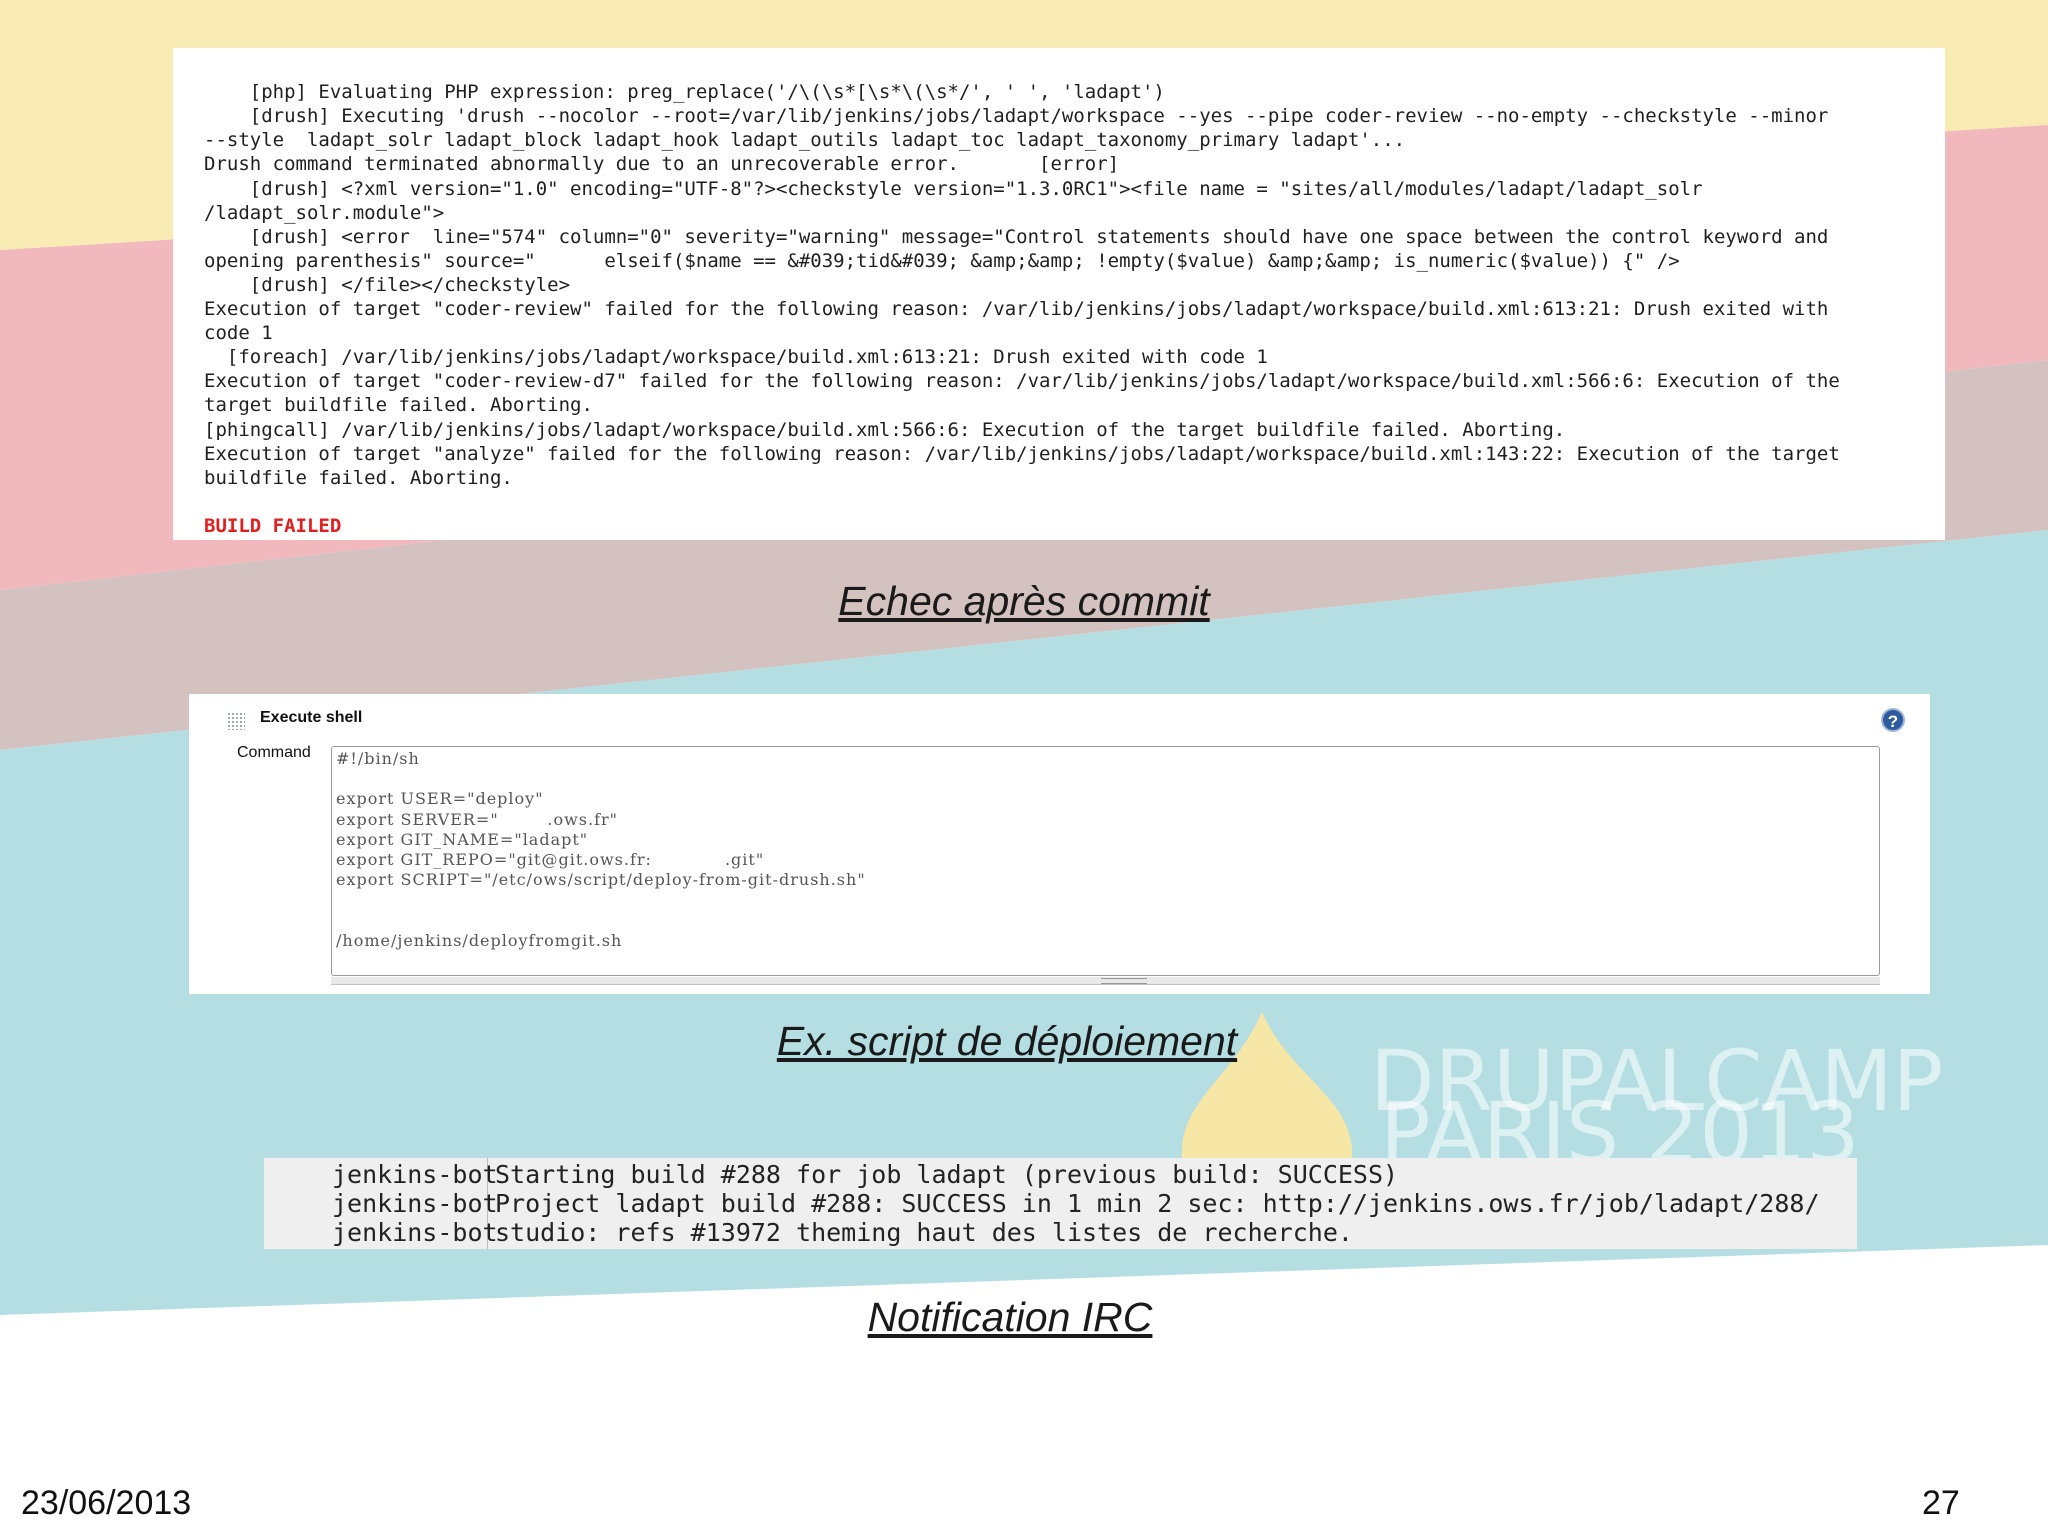 The width and height of the screenshot is (2048, 1535). What do you see at coordinates (387, 284) in the screenshot?
I see `console-line: [drush] </file></checkstyle>` at bounding box center [387, 284].